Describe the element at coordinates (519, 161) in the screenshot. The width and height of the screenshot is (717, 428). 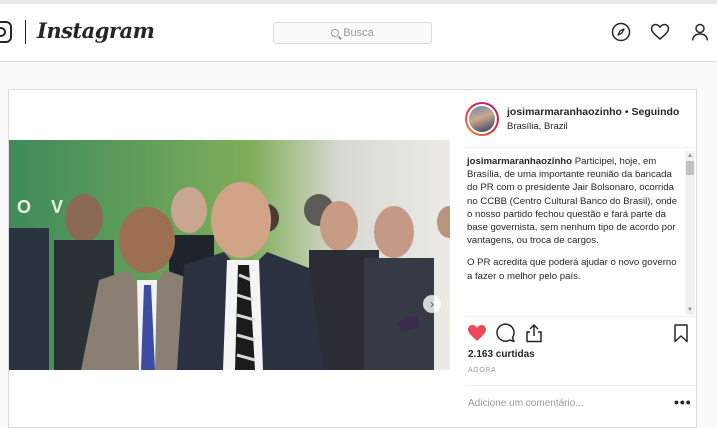
I see `caption-username: josimarmaranhaozinho` at that location.